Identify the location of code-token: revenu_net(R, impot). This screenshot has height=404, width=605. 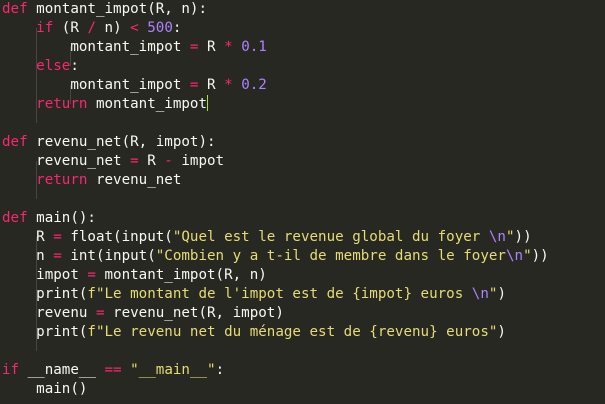
(194, 313).